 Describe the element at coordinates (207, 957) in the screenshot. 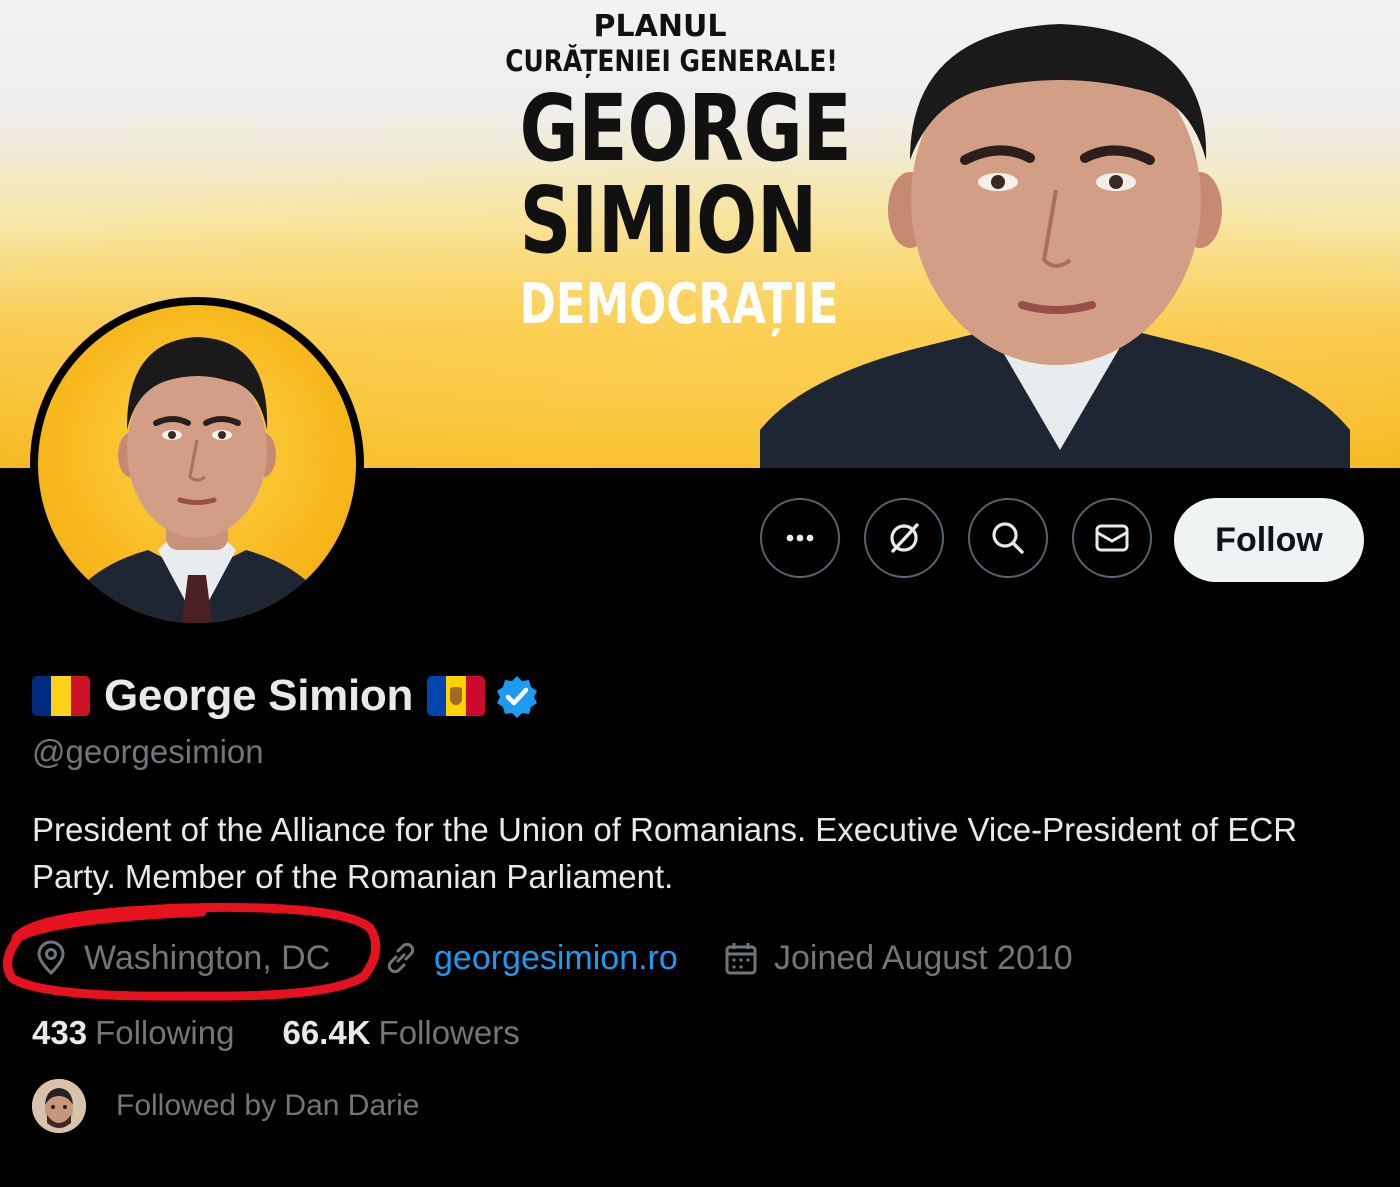

I see `location-text: Washington, DC` at that location.